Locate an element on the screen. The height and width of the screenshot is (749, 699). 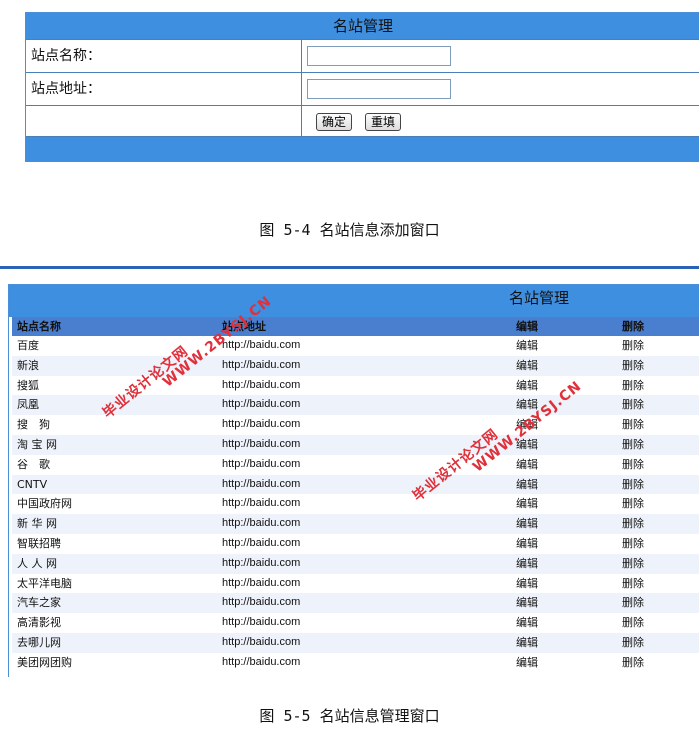
table-row: 去哪儿网 http://baidu.com 编辑 删除 is located at coordinates (355, 642).